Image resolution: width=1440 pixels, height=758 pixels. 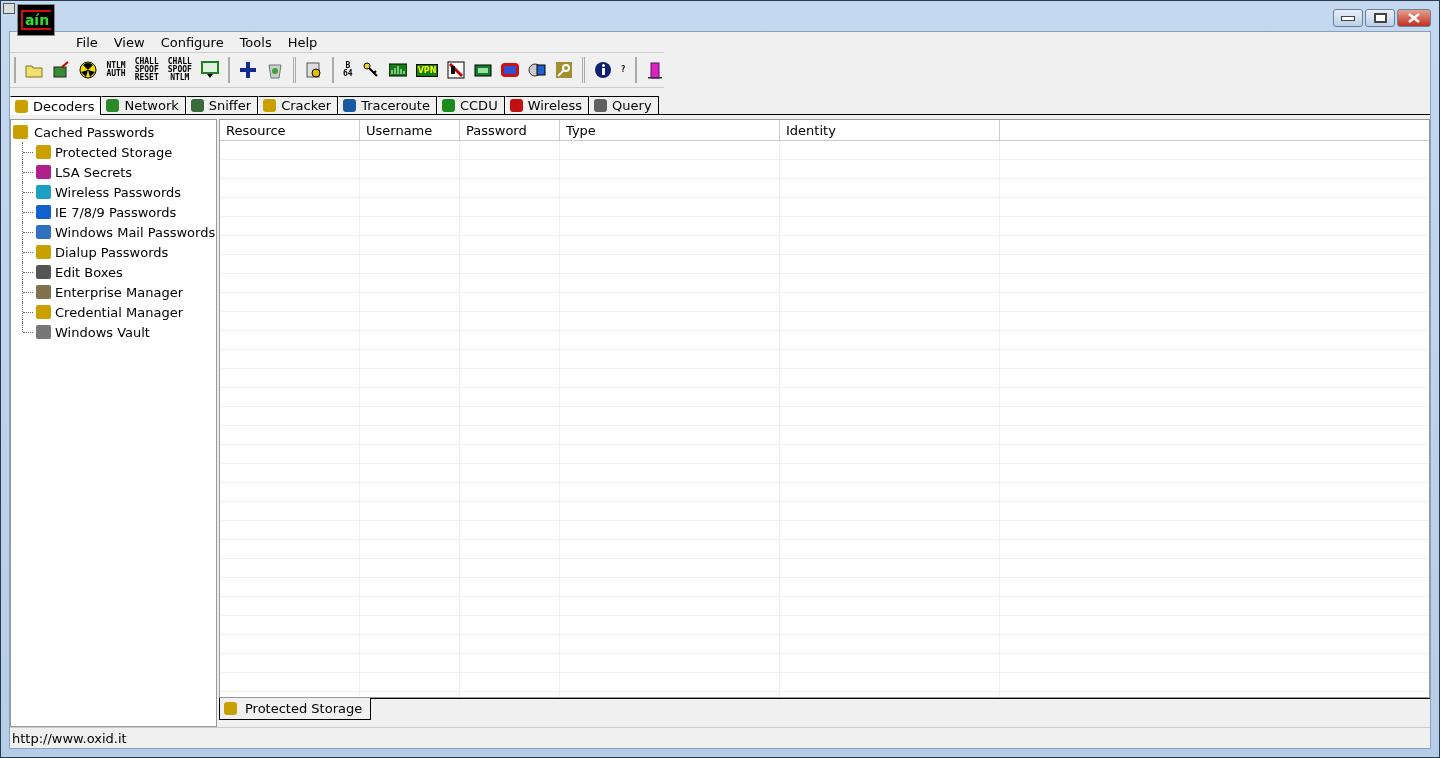 What do you see at coordinates (1380, 18) in the screenshot?
I see `restore-button` at bounding box center [1380, 18].